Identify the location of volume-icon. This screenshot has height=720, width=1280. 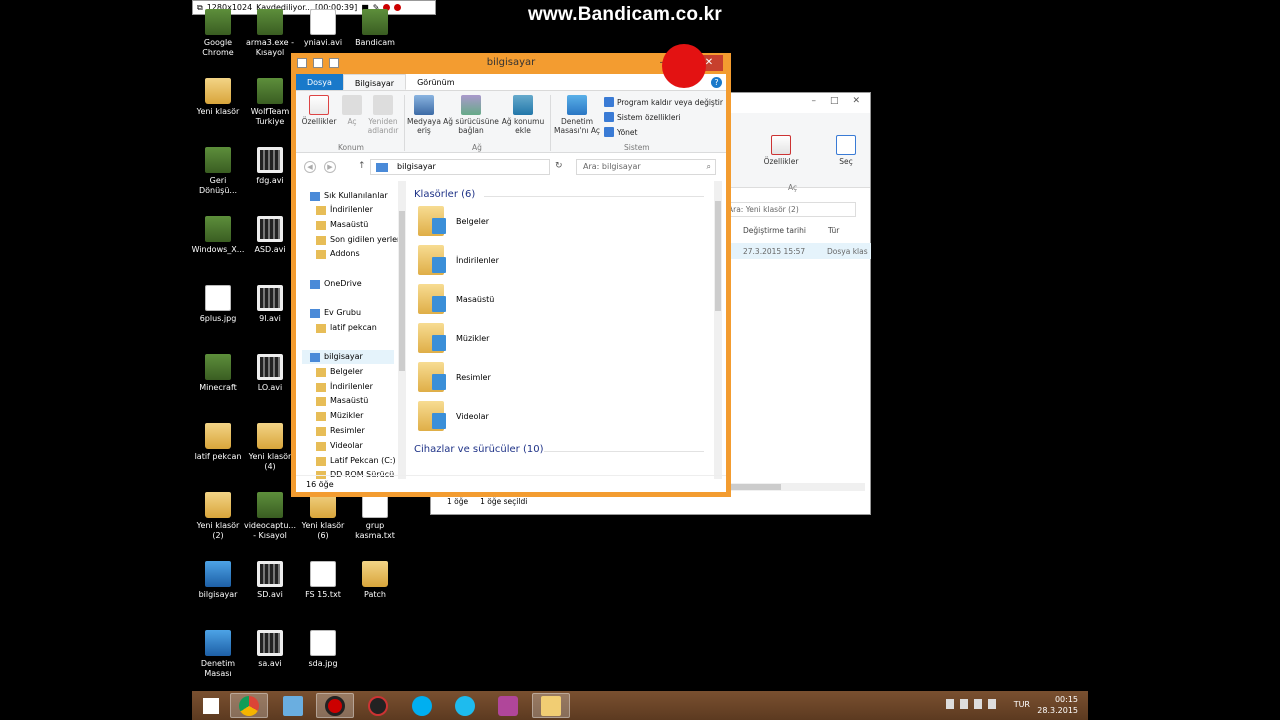
(992, 704).